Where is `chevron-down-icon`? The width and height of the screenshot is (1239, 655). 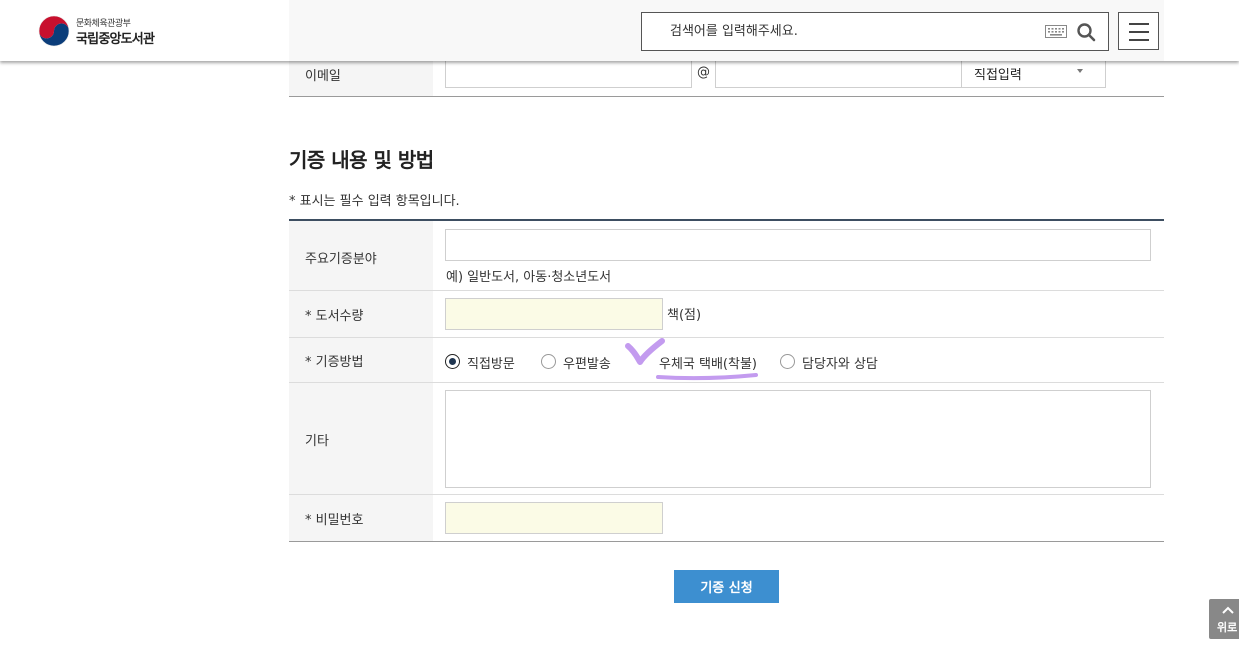
chevron-down-icon is located at coordinates (1080, 71).